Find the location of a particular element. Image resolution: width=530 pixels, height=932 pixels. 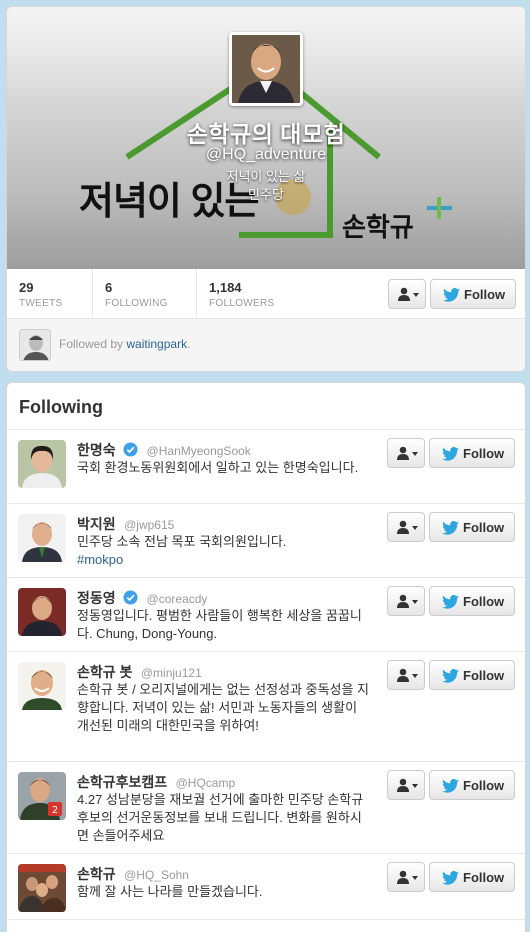

user-handle: @HQcamp is located at coordinates (206, 783).